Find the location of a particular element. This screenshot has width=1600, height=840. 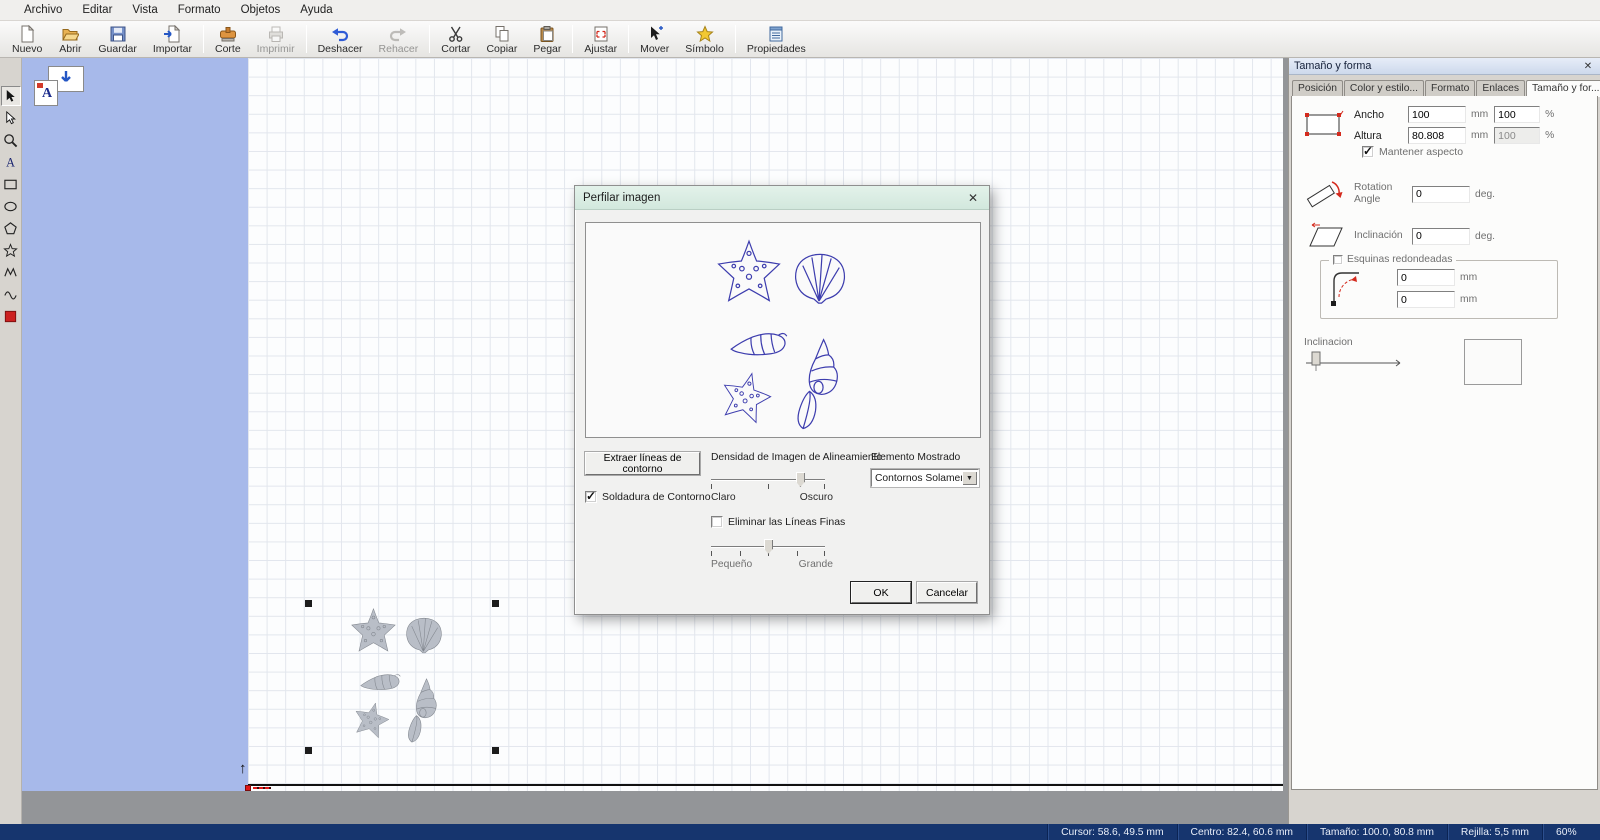

width-pct-input is located at coordinates (1517, 114).